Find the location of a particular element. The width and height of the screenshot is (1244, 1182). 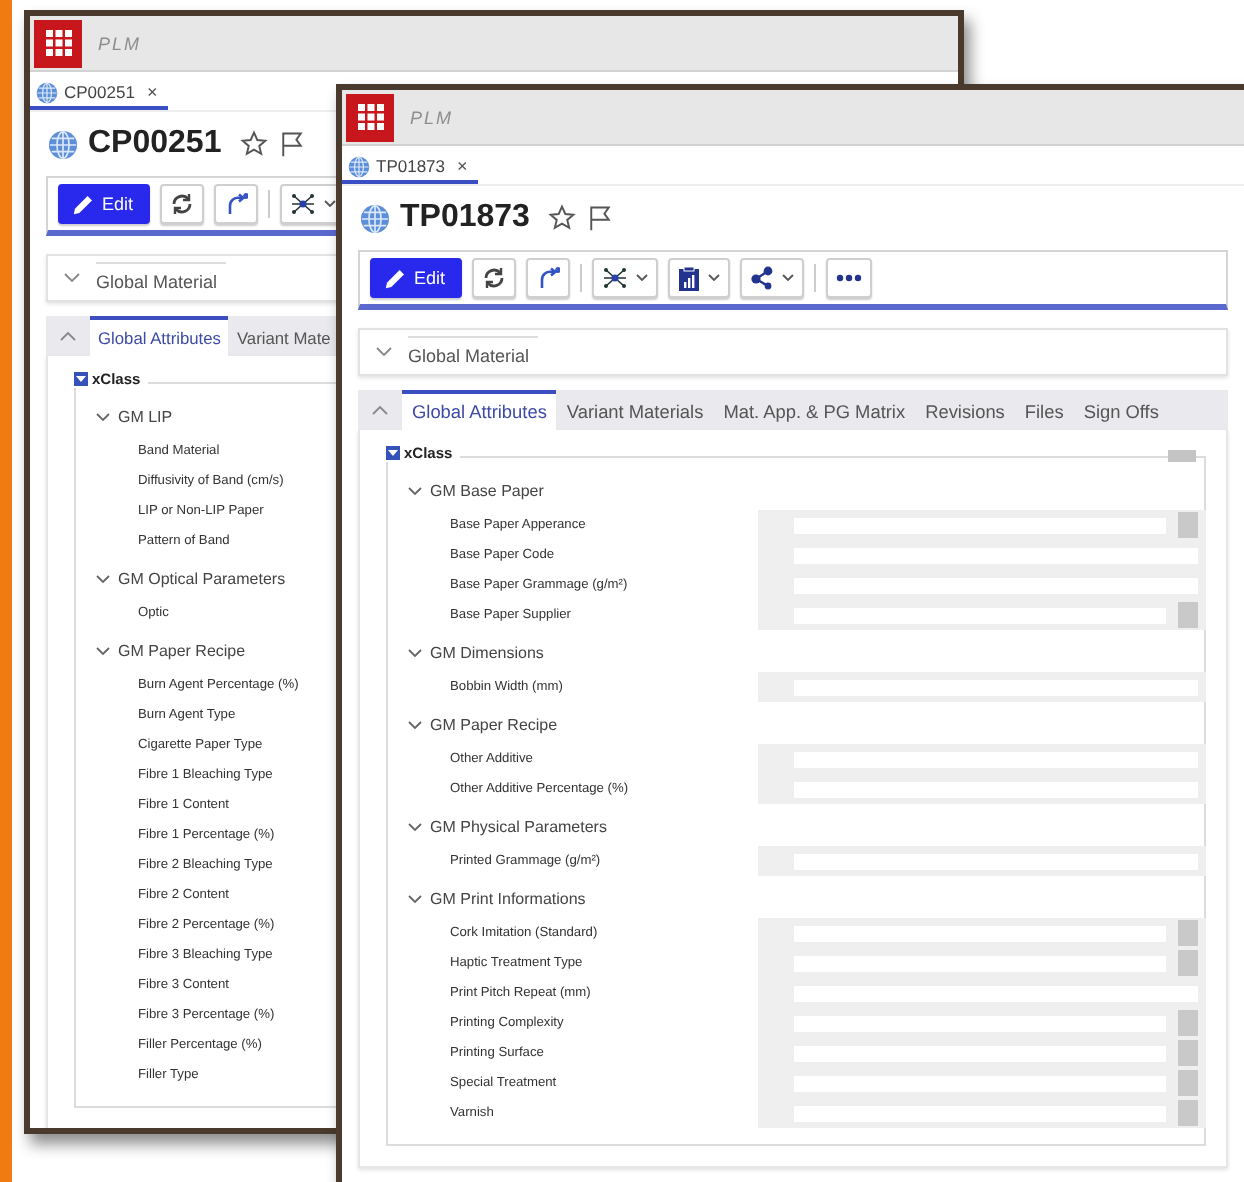

group-header: GM Optical Parameters is located at coordinates (202, 579).